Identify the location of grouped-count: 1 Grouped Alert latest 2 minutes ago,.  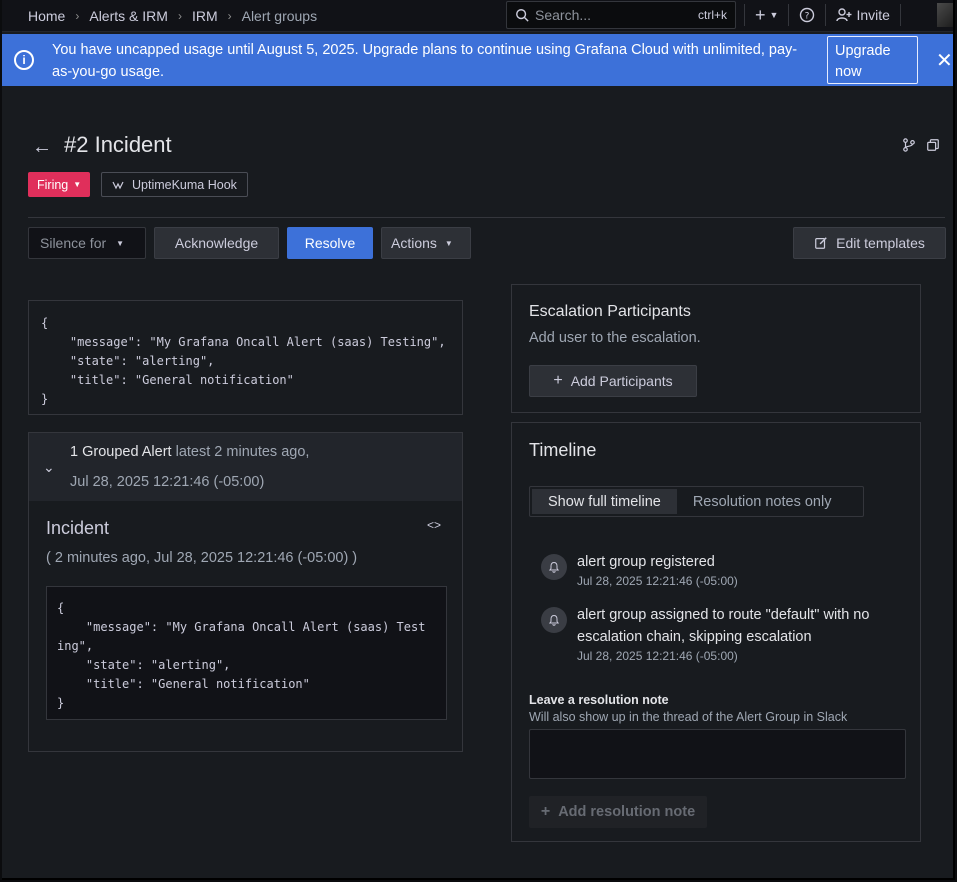
(189, 452).